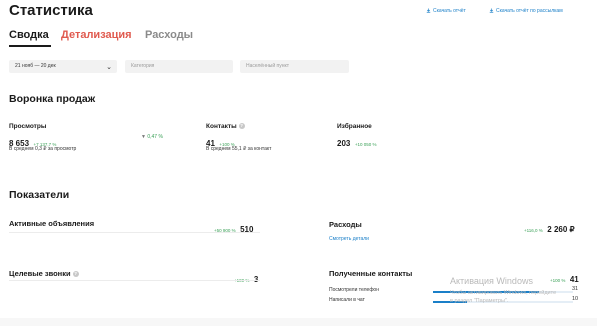  I want to click on favorites-value: 203, so click(344, 143).